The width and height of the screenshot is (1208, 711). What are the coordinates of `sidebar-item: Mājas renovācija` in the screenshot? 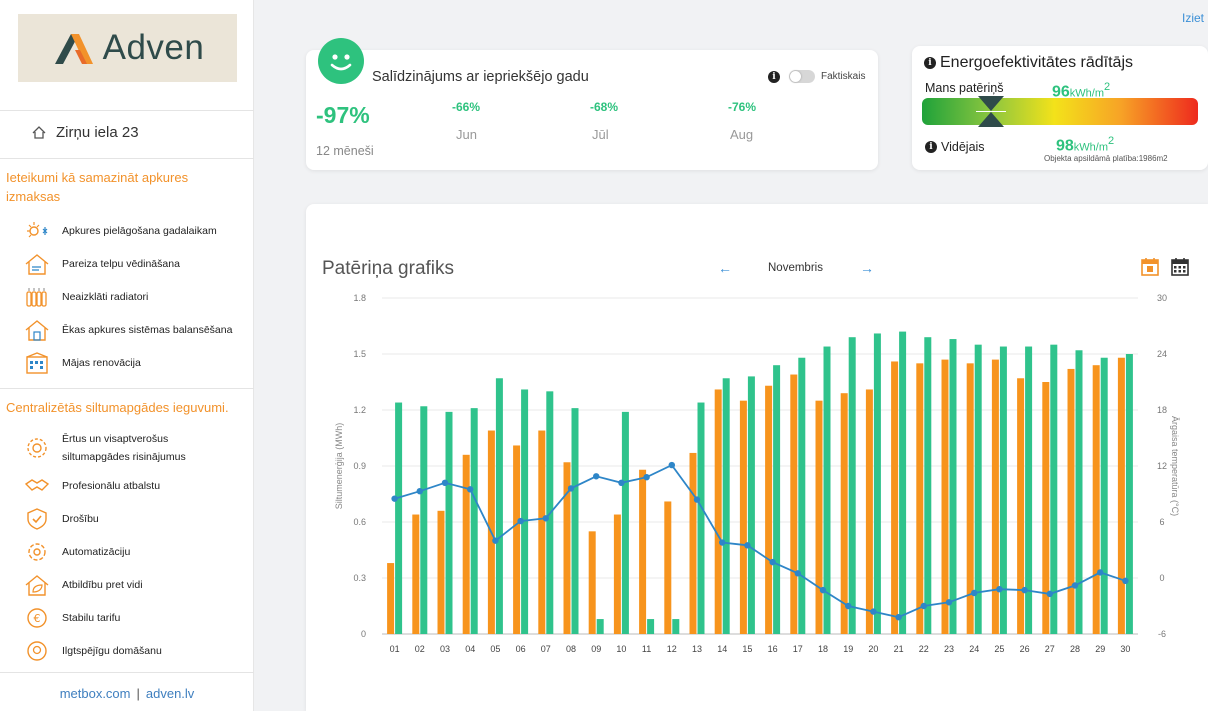 It's located at (81, 363).